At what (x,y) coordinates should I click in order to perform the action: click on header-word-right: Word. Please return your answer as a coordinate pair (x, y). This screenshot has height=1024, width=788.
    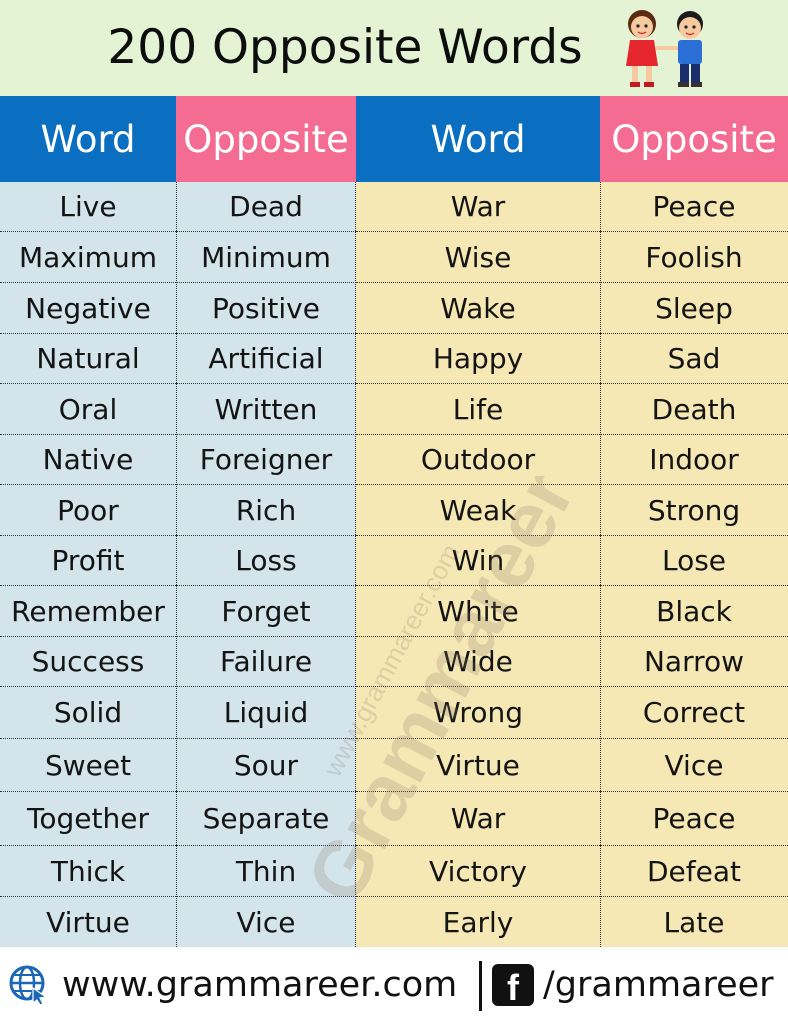
    Looking at the image, I should click on (478, 139).